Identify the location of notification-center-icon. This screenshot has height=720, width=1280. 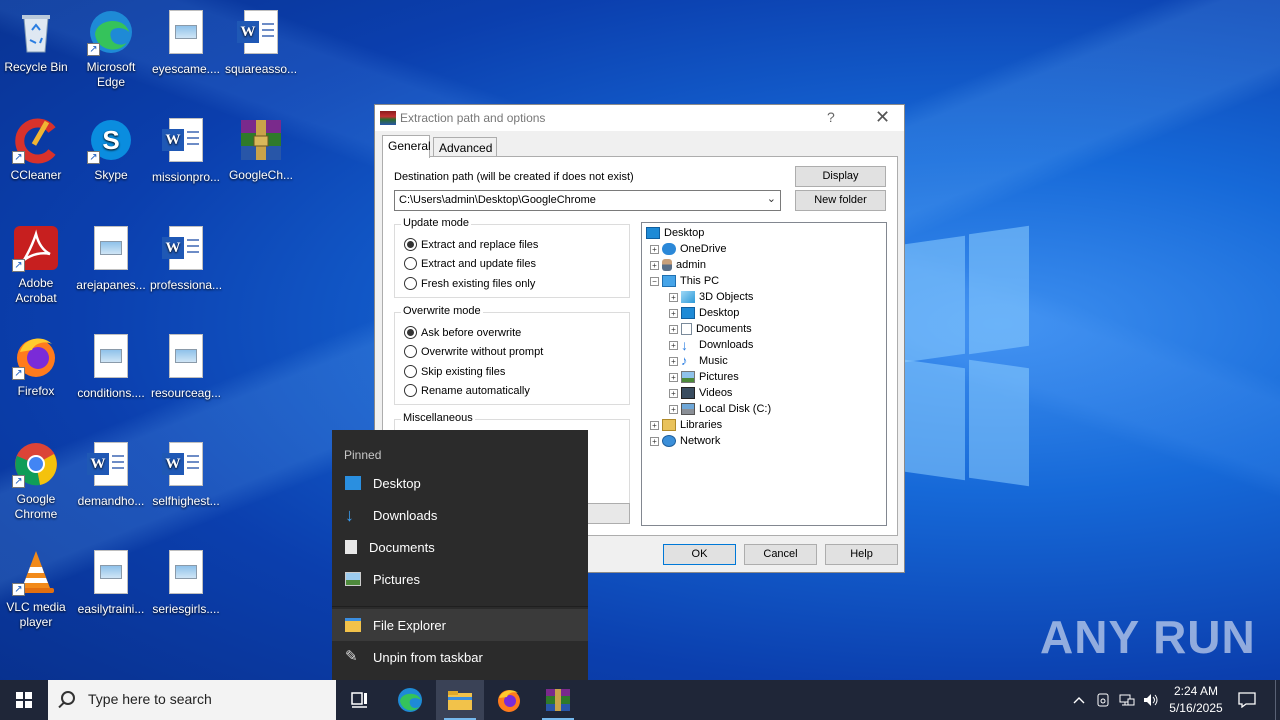
(1247, 700).